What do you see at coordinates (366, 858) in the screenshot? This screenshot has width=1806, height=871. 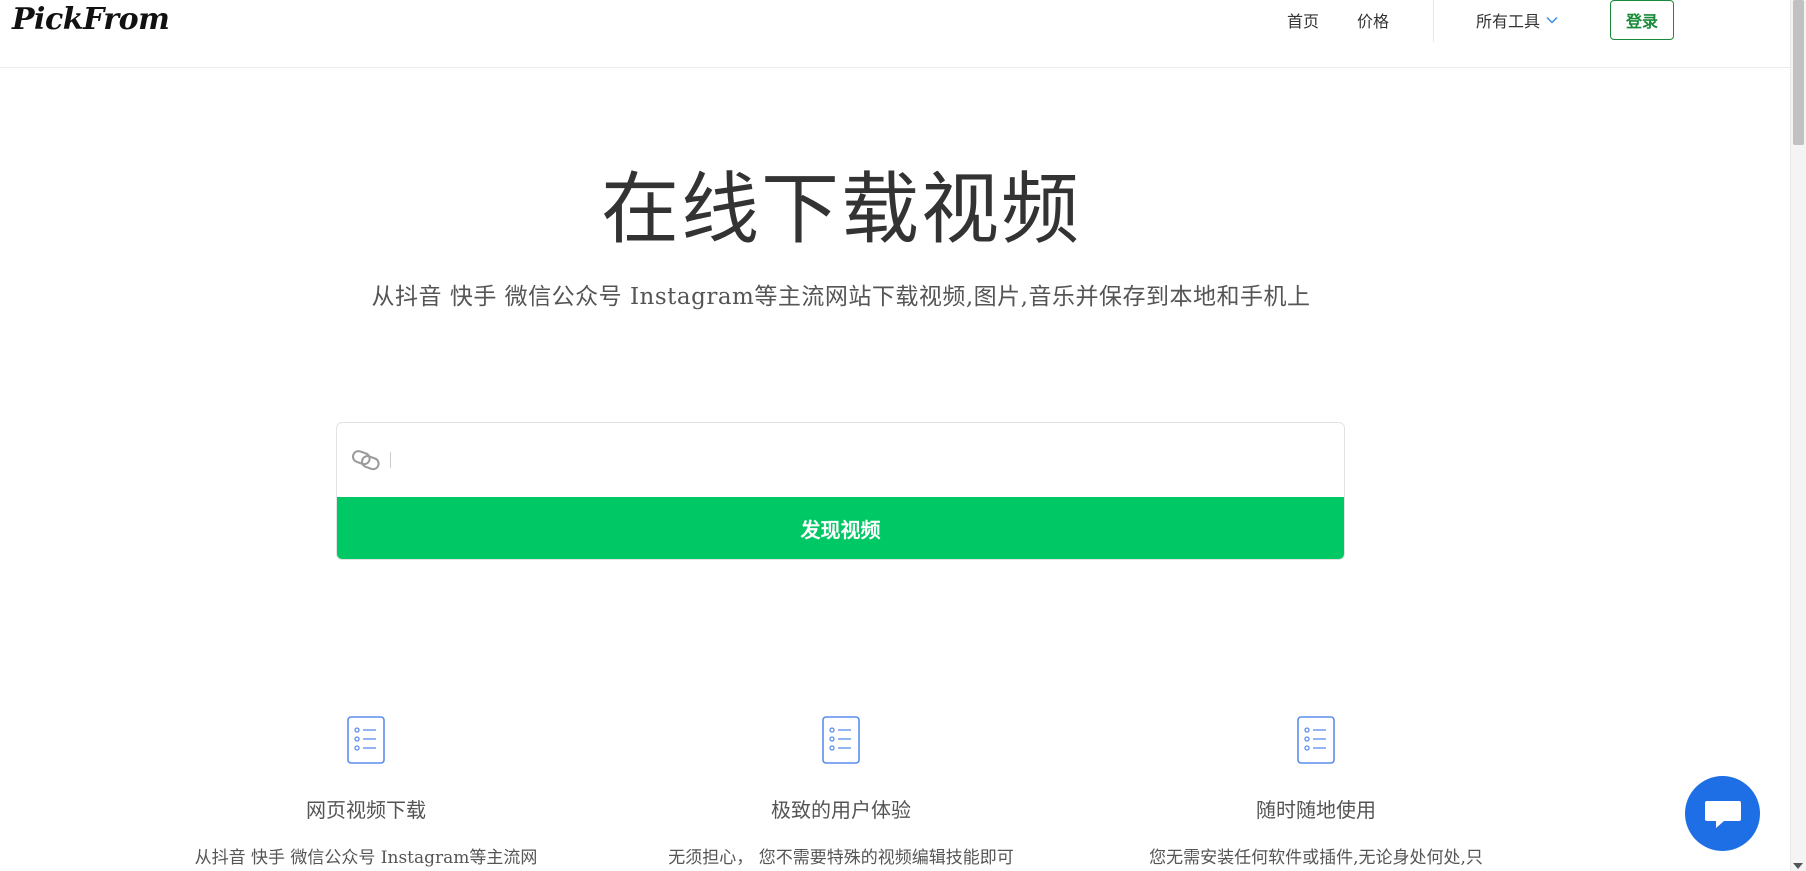 I see `feature-description: 从抖音 快手 微信公众号 Instagram等主流网` at bounding box center [366, 858].